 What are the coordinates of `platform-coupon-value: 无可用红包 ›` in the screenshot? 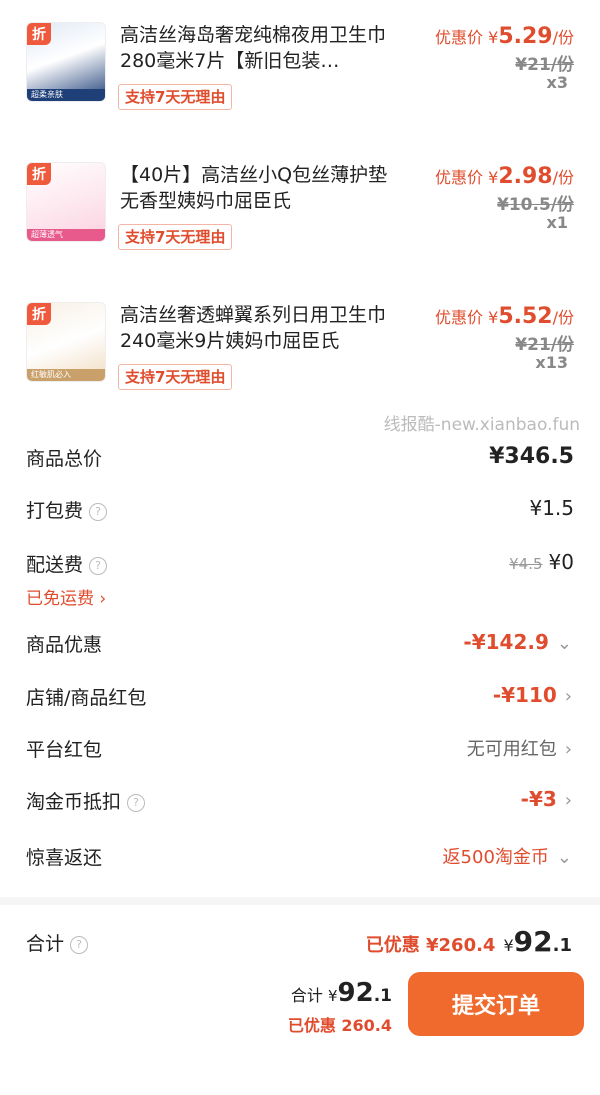 It's located at (519, 749).